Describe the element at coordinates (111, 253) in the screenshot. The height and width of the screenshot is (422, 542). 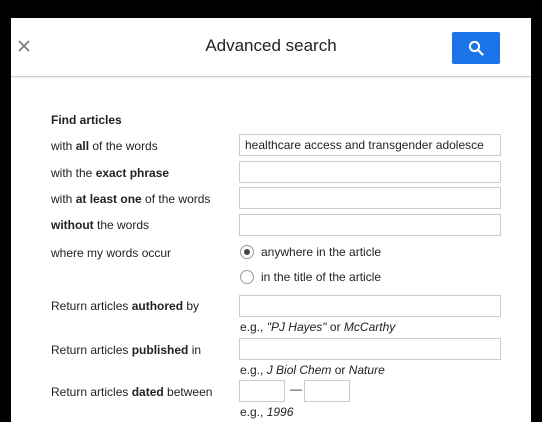
I see `words-occur-label: where my words occur` at that location.